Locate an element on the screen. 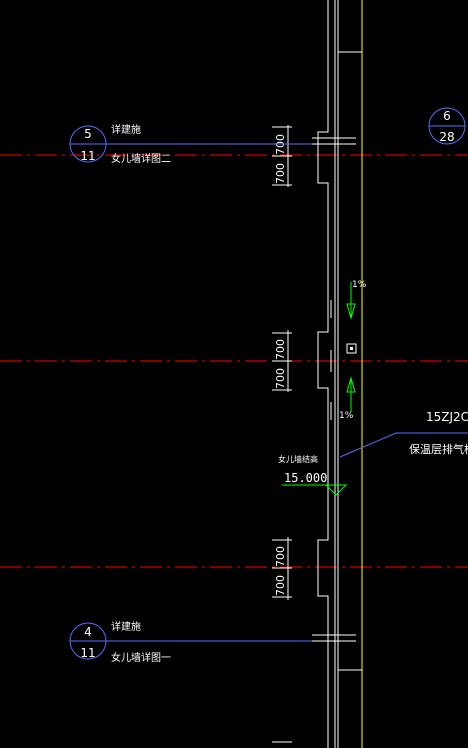  callout-subtitle: 女儿墙详图二 is located at coordinates (141, 158).